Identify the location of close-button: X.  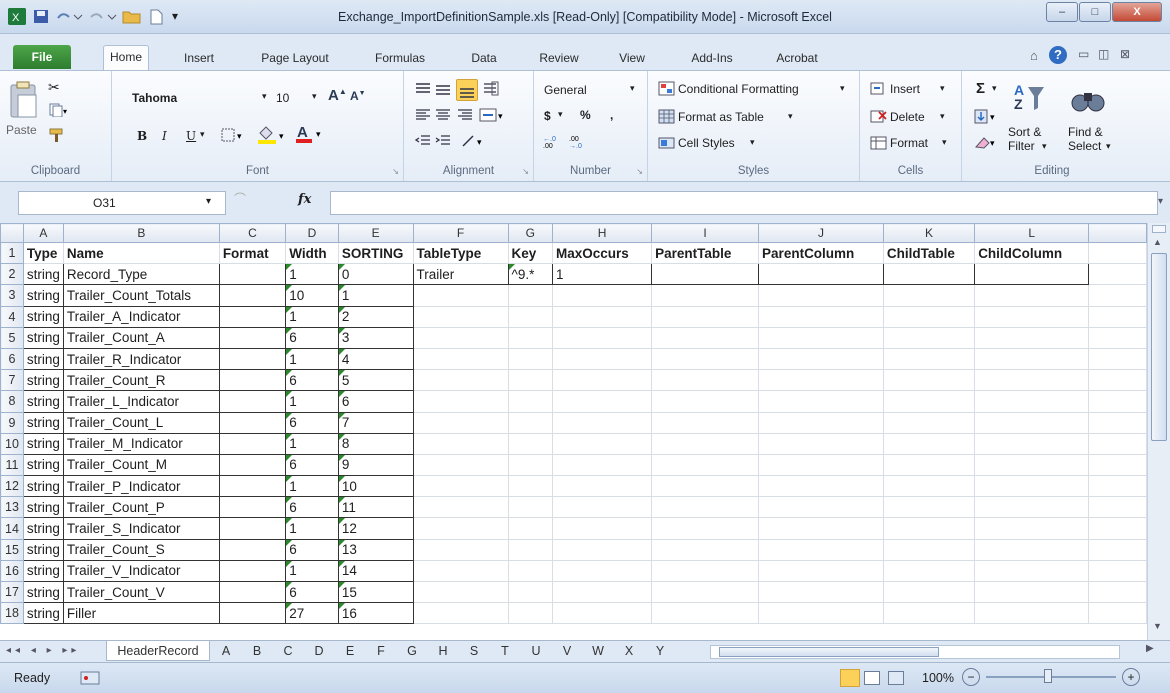
(1137, 12).